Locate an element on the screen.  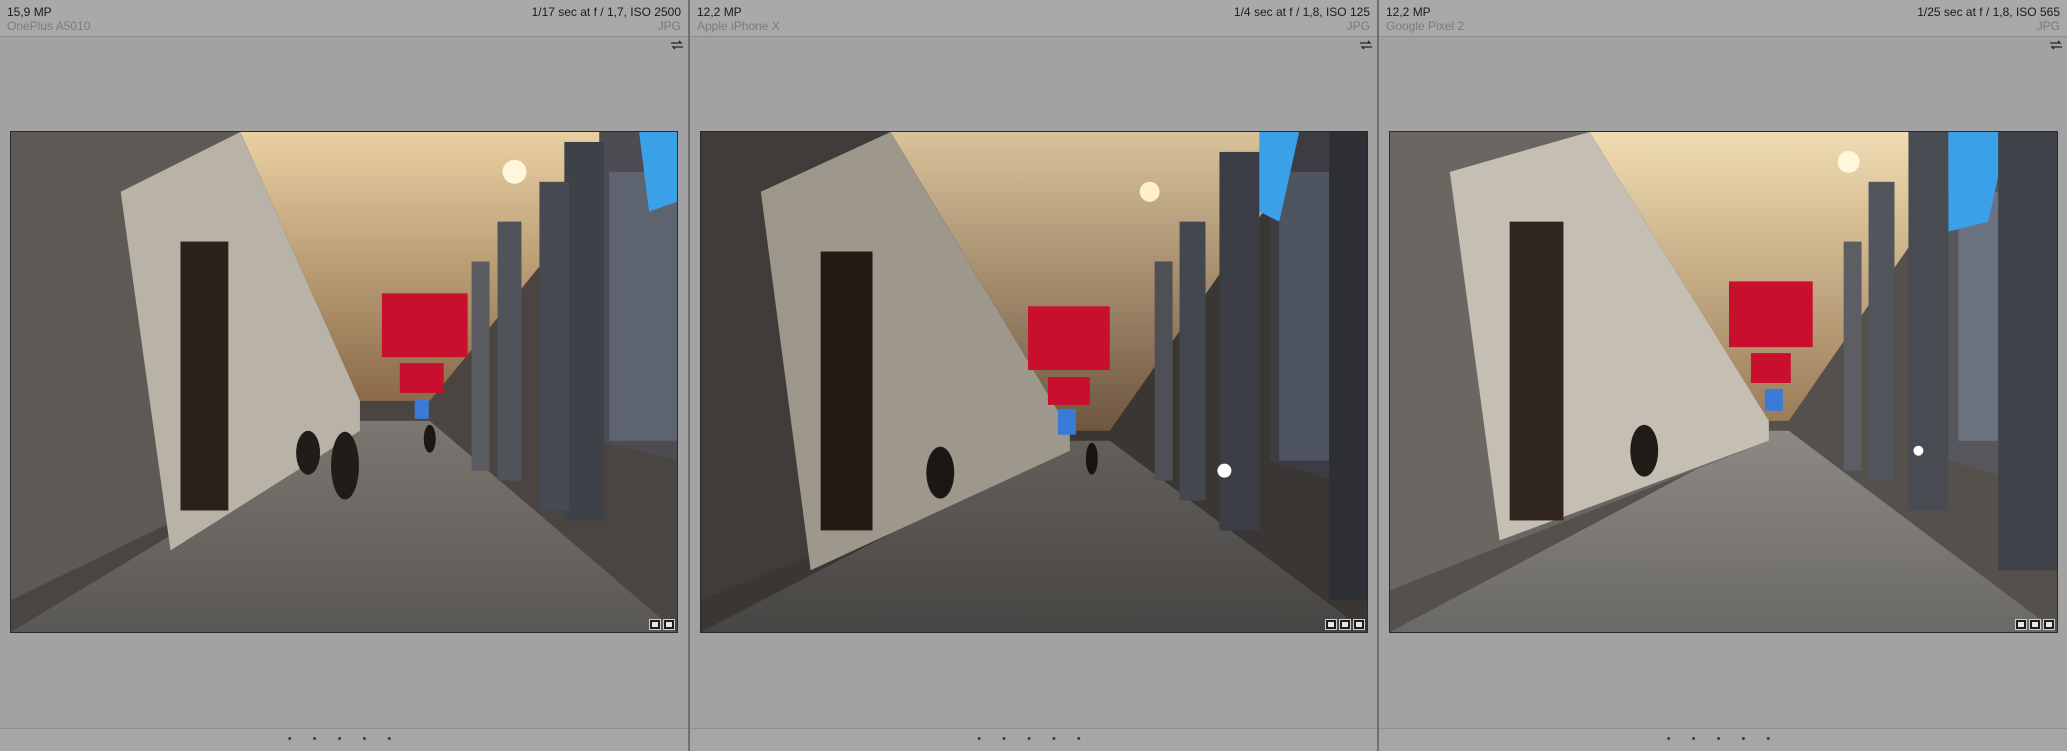
exposure-label: 1/4 sec at f / 1,8, ISO 125 is located at coordinates (1301, 12).